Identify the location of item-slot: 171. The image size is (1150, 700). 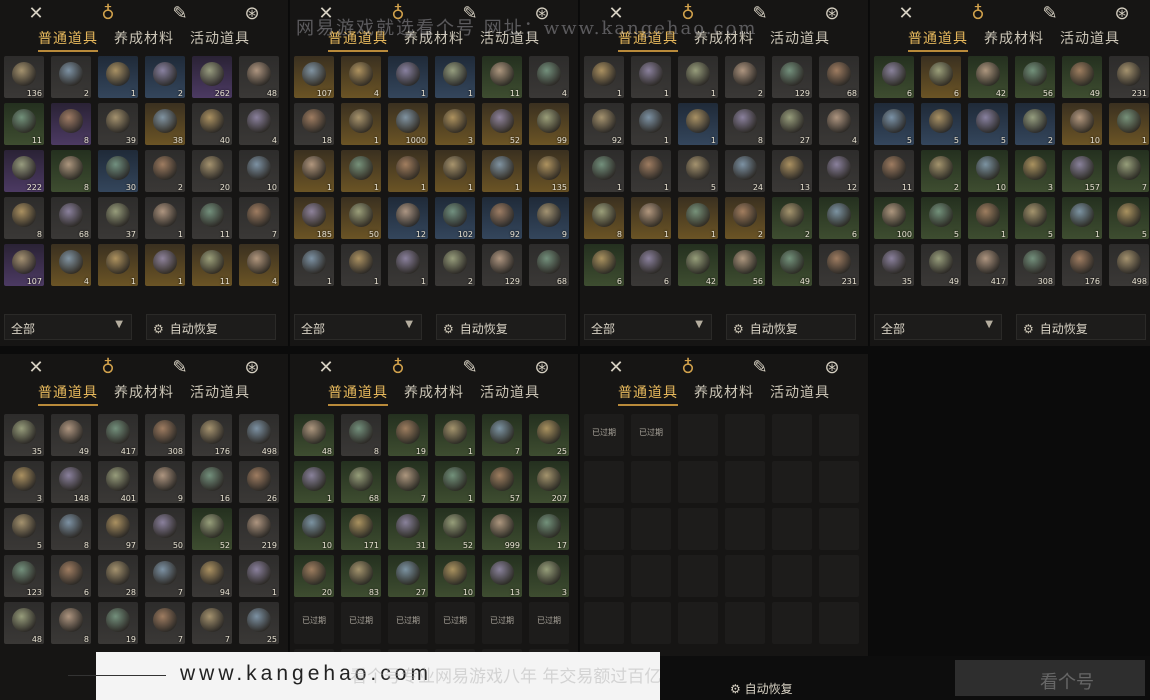
(361, 529).